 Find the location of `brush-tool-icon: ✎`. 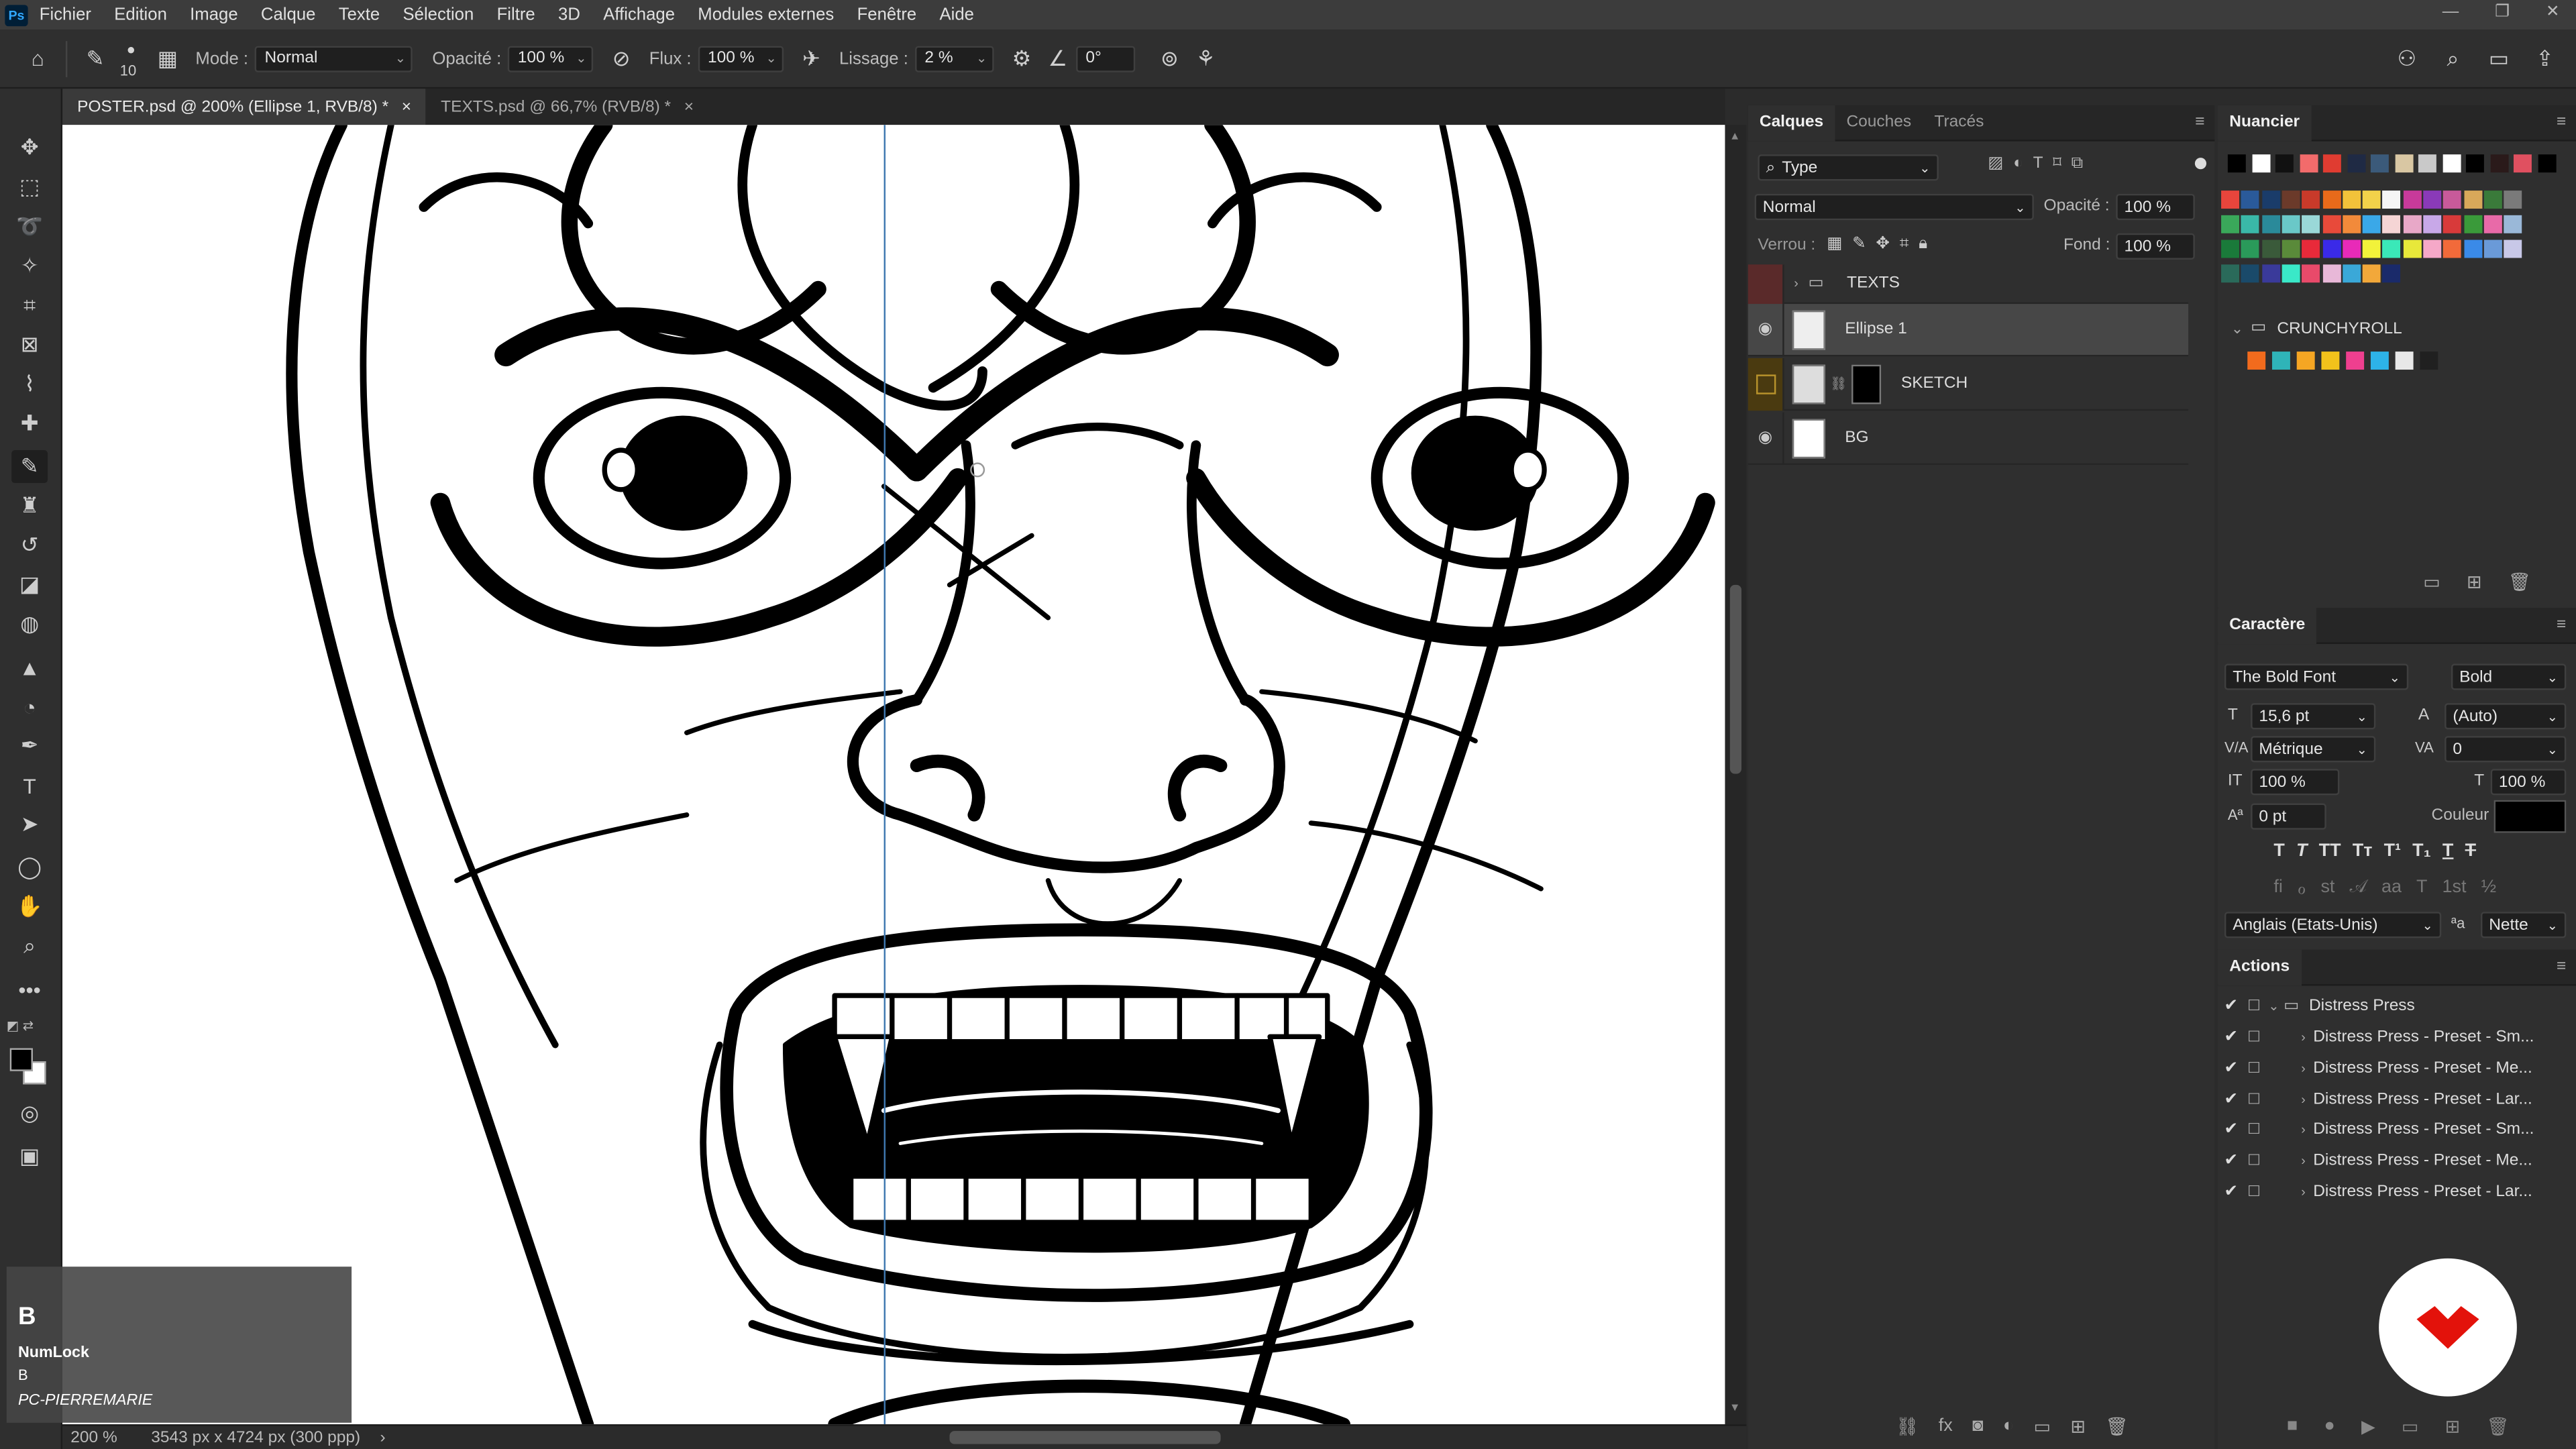

brush-tool-icon: ✎ is located at coordinates (29, 467).